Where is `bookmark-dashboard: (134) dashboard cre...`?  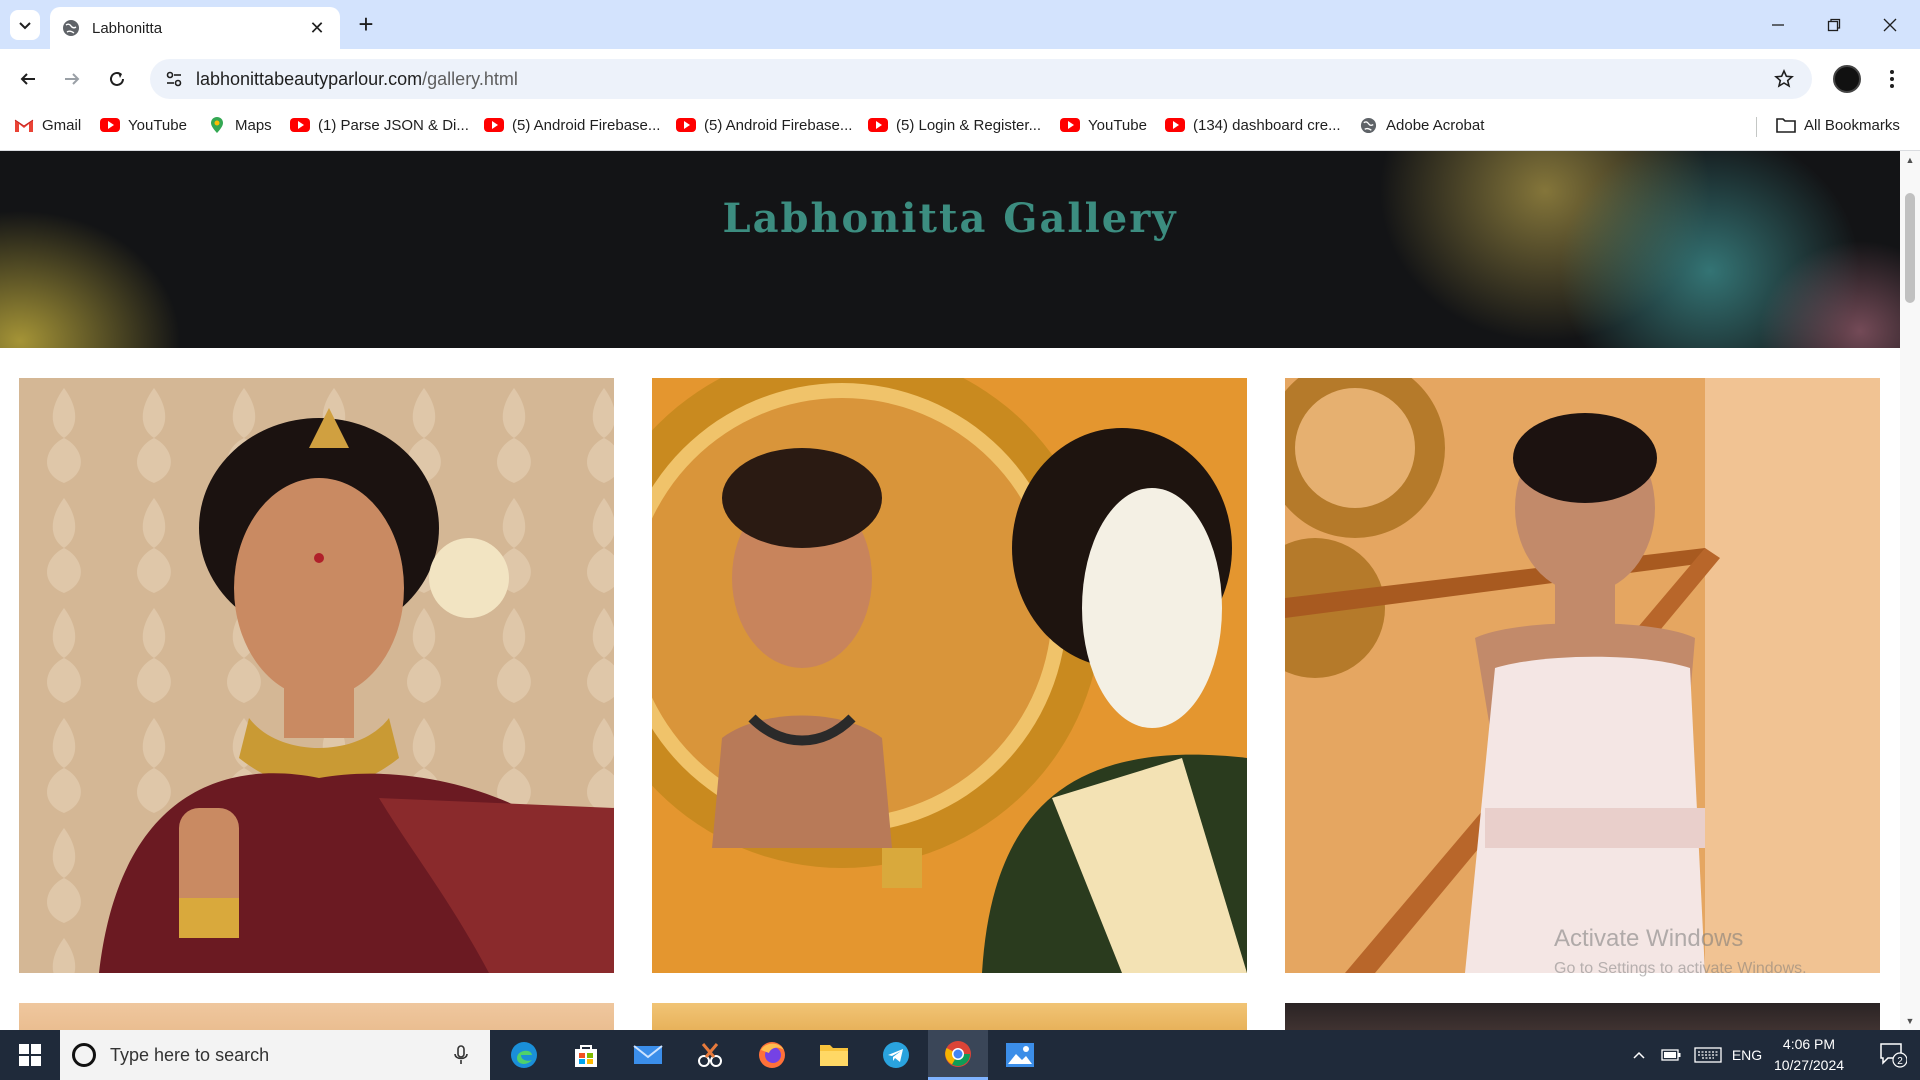
bookmark-dashboard: (134) dashboard cre... is located at coordinates (1253, 125).